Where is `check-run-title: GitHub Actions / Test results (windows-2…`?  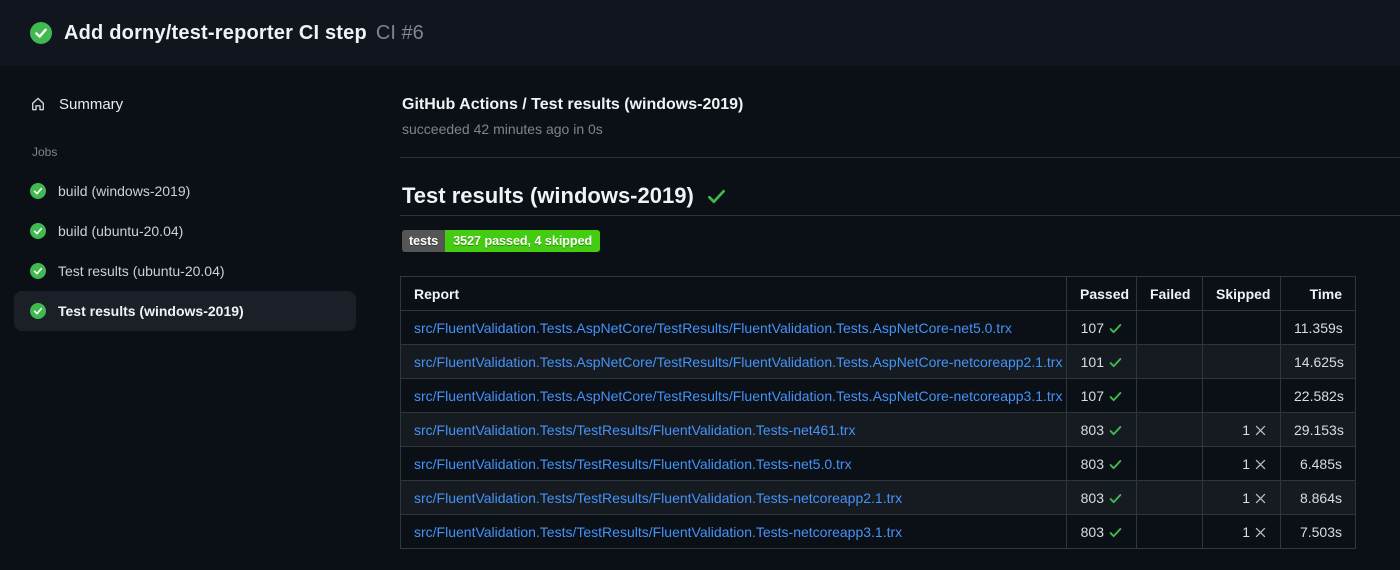 check-run-title: GitHub Actions / Test results (windows-2… is located at coordinates (573, 104).